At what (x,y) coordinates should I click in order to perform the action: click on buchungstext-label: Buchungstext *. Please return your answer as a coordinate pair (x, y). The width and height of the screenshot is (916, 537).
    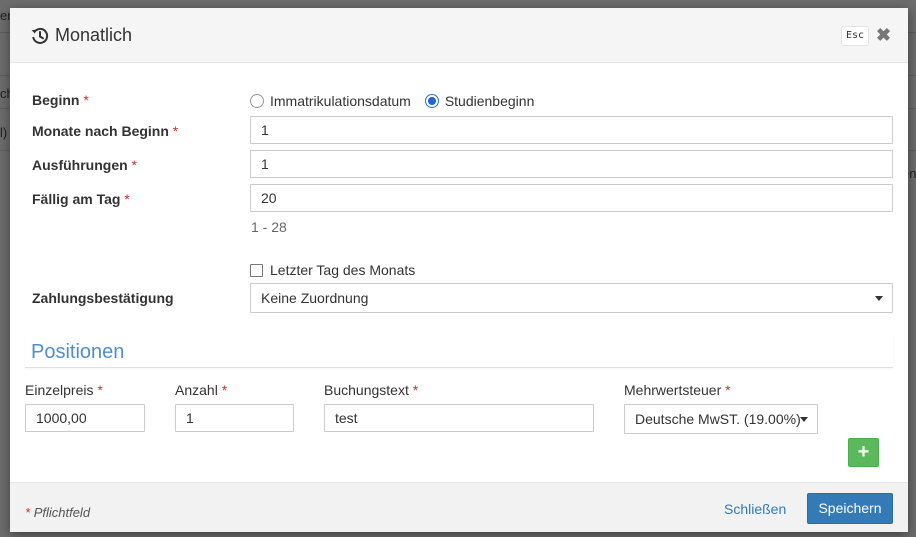
    Looking at the image, I should click on (371, 390).